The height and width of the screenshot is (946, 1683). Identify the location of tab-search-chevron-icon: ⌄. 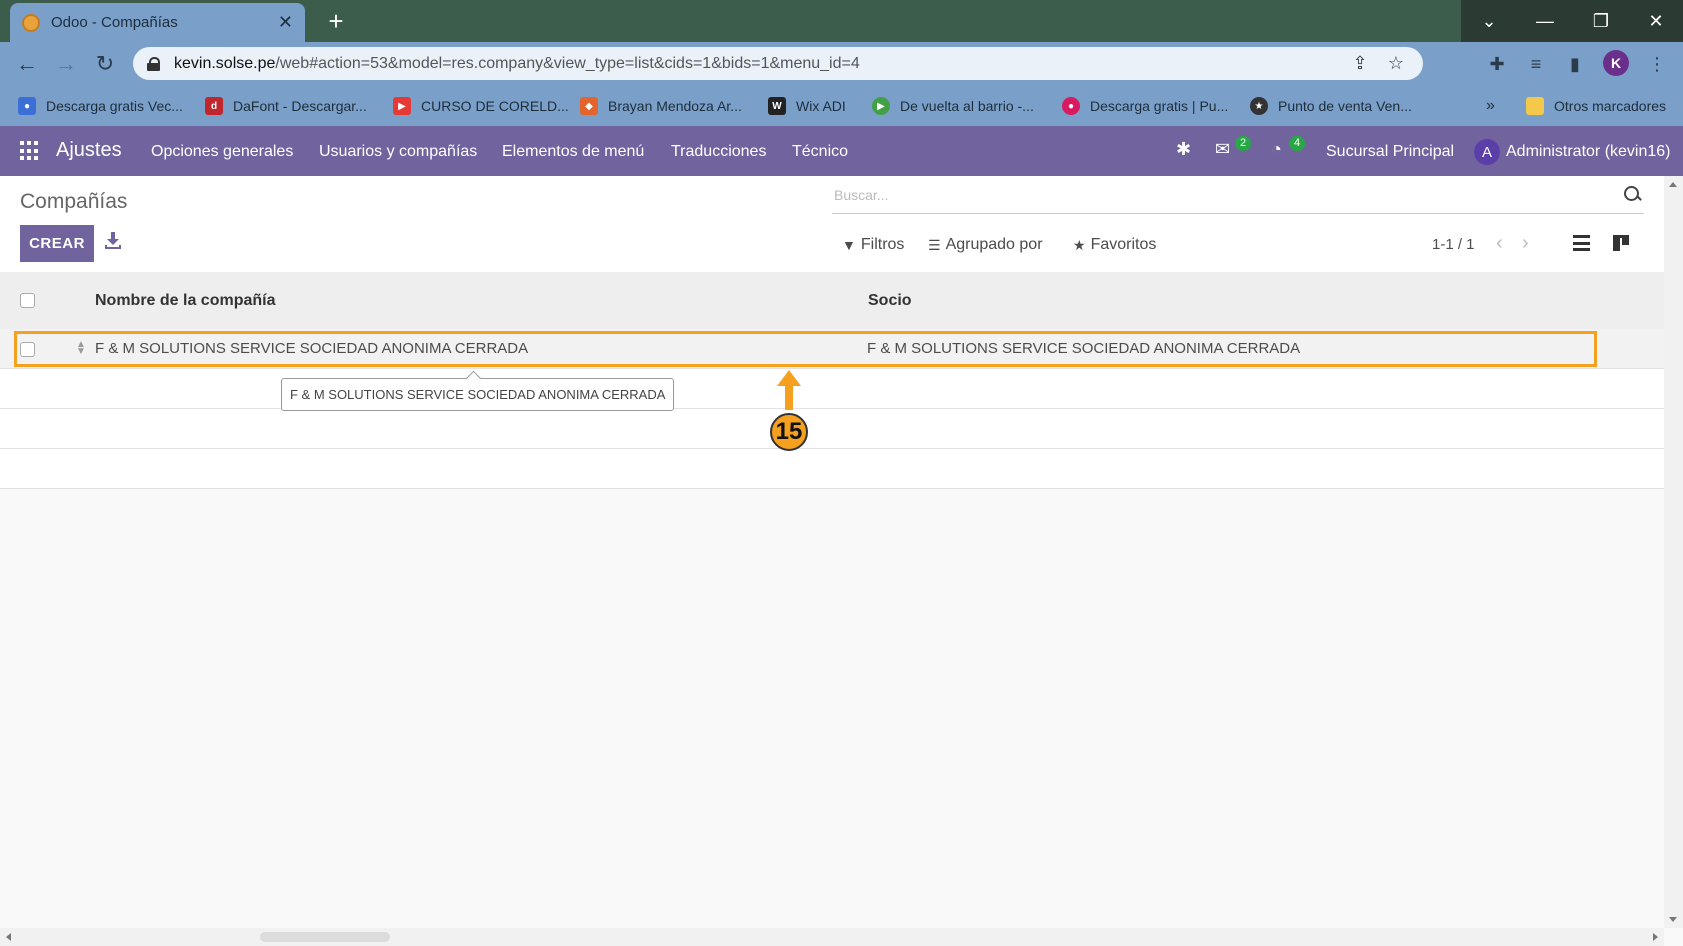
(1489, 21).